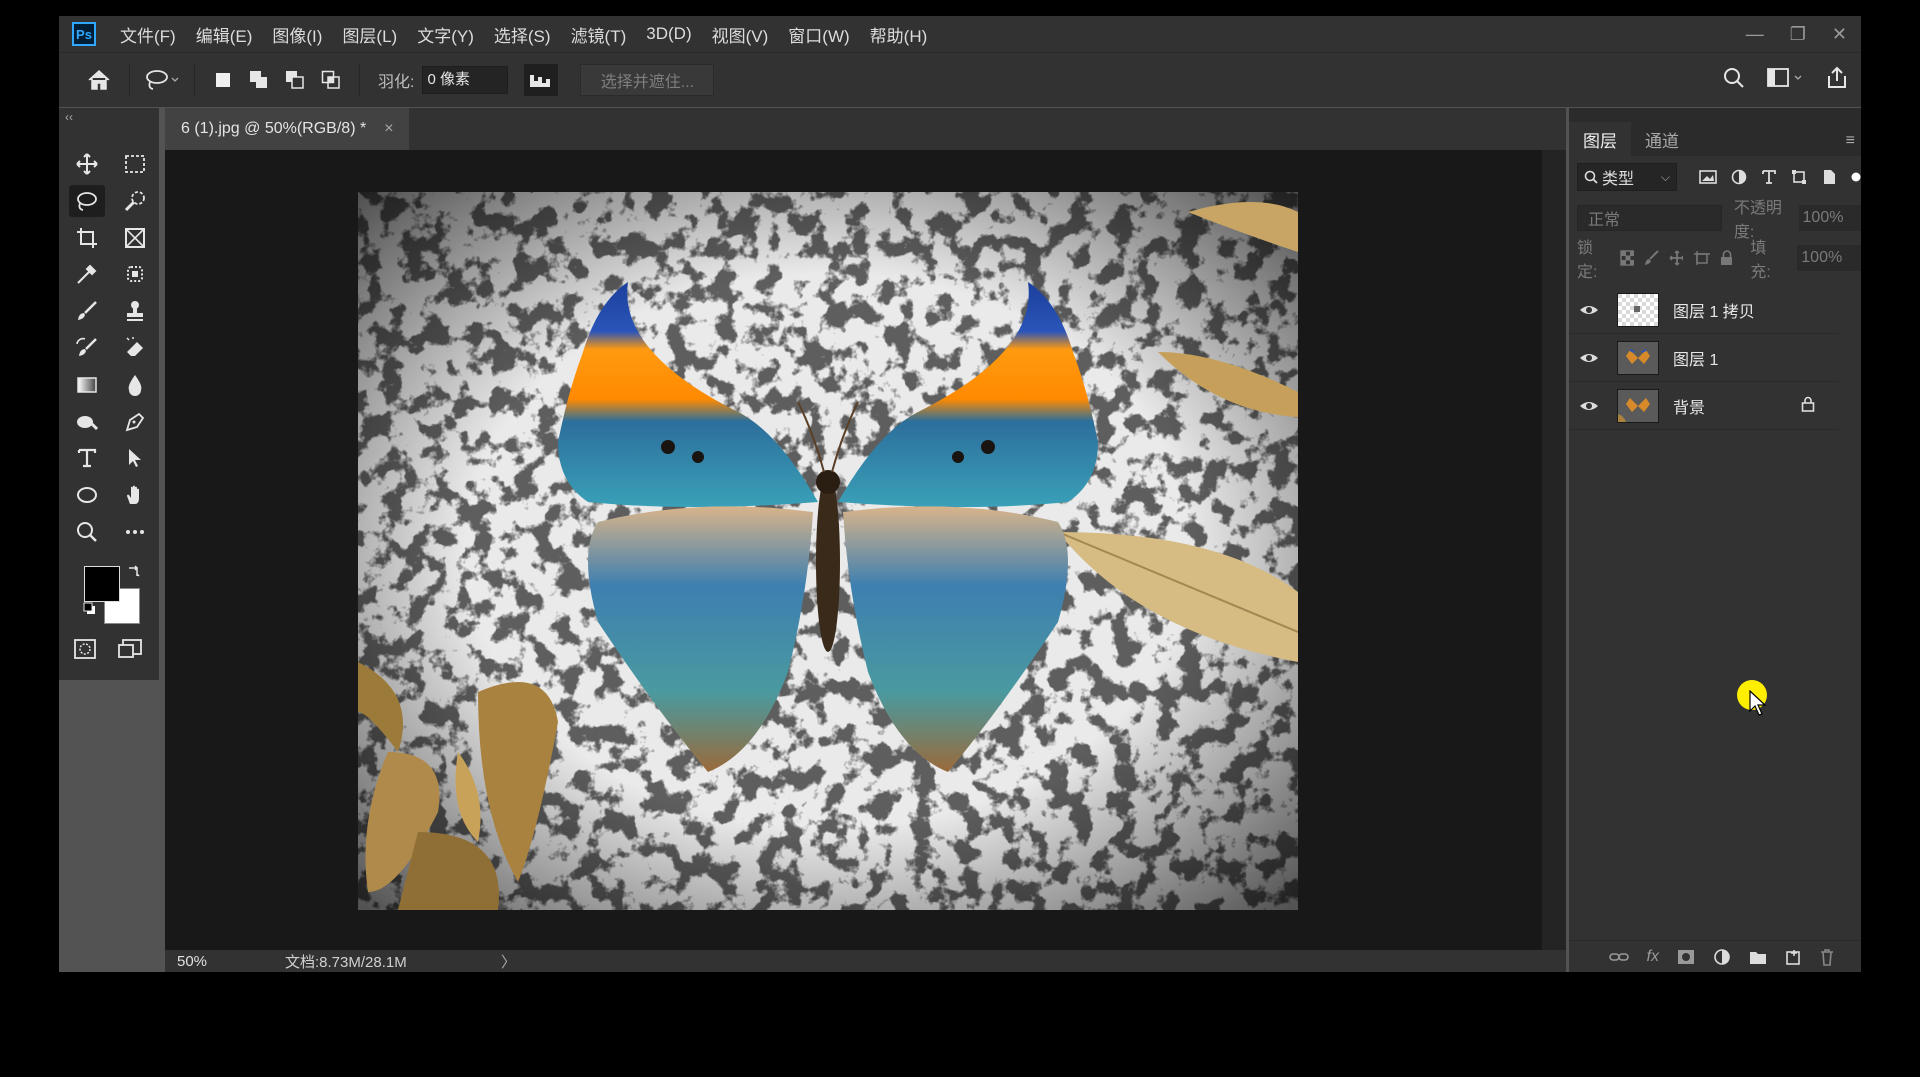 The image size is (1920, 1077). I want to click on screen-mode-icon, so click(130, 651).